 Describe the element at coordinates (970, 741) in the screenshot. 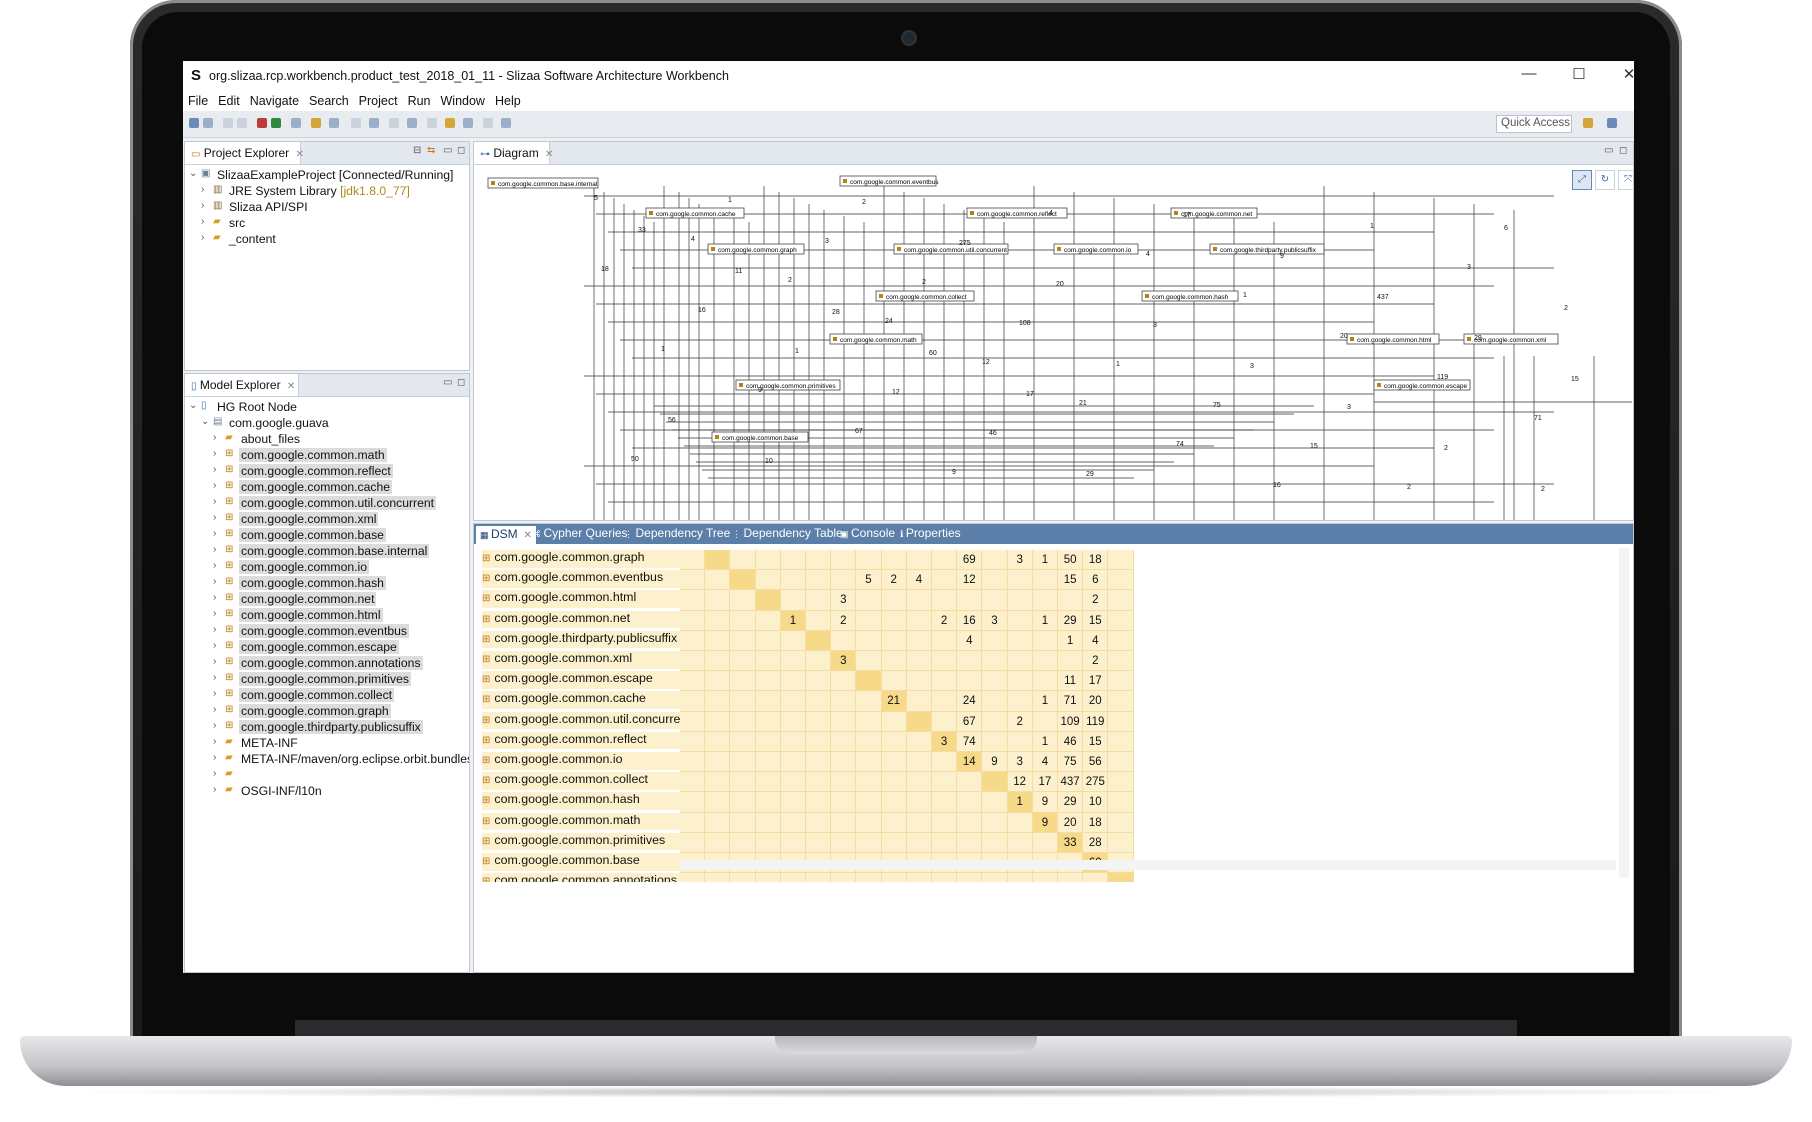

I see `dsm-cell: 74` at that location.